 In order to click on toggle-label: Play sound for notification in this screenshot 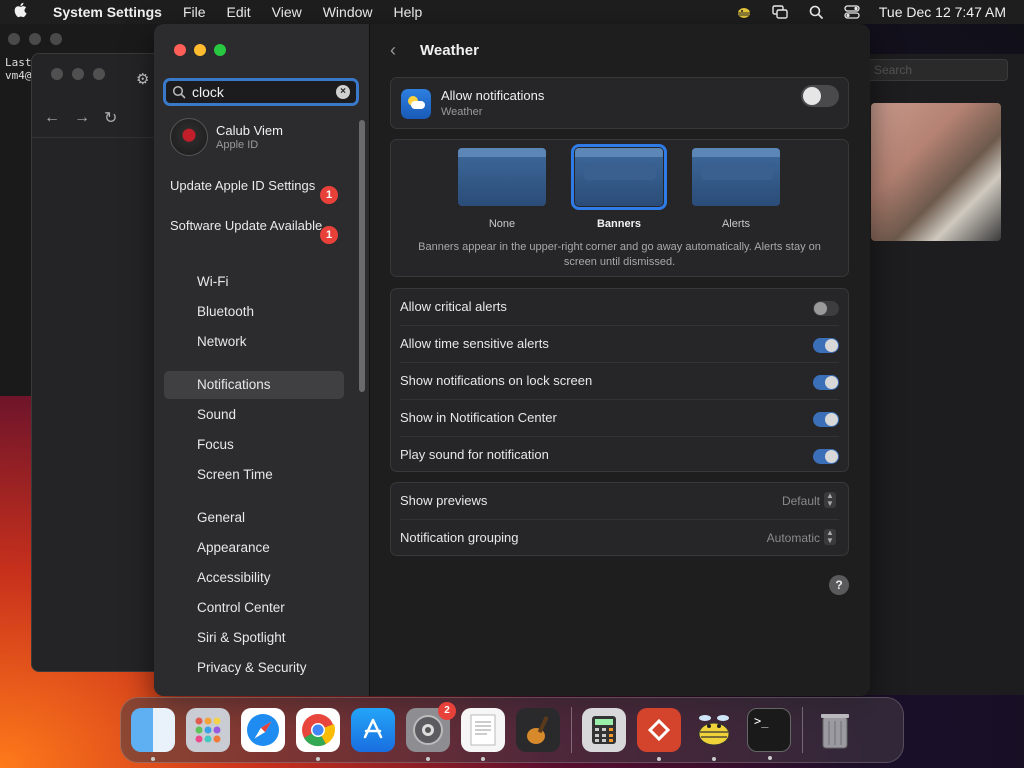, I will do `click(474, 454)`.